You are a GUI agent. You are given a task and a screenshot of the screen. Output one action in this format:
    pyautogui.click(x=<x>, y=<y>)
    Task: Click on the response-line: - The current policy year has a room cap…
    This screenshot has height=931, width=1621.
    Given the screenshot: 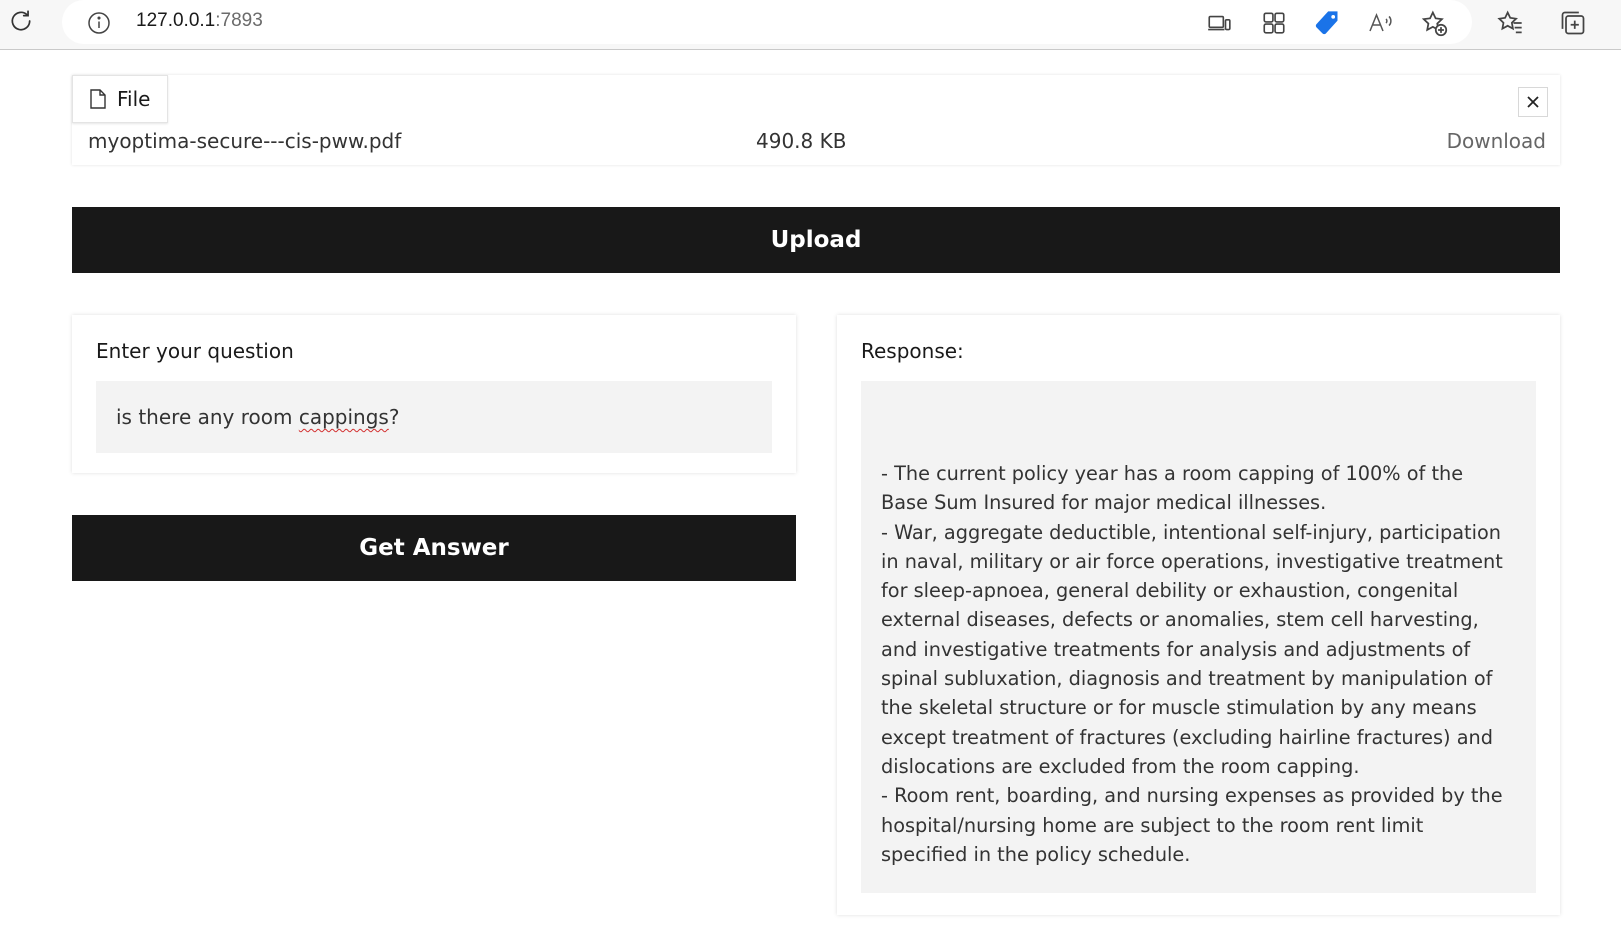 What is the action you would take?
    pyautogui.click(x=1172, y=473)
    